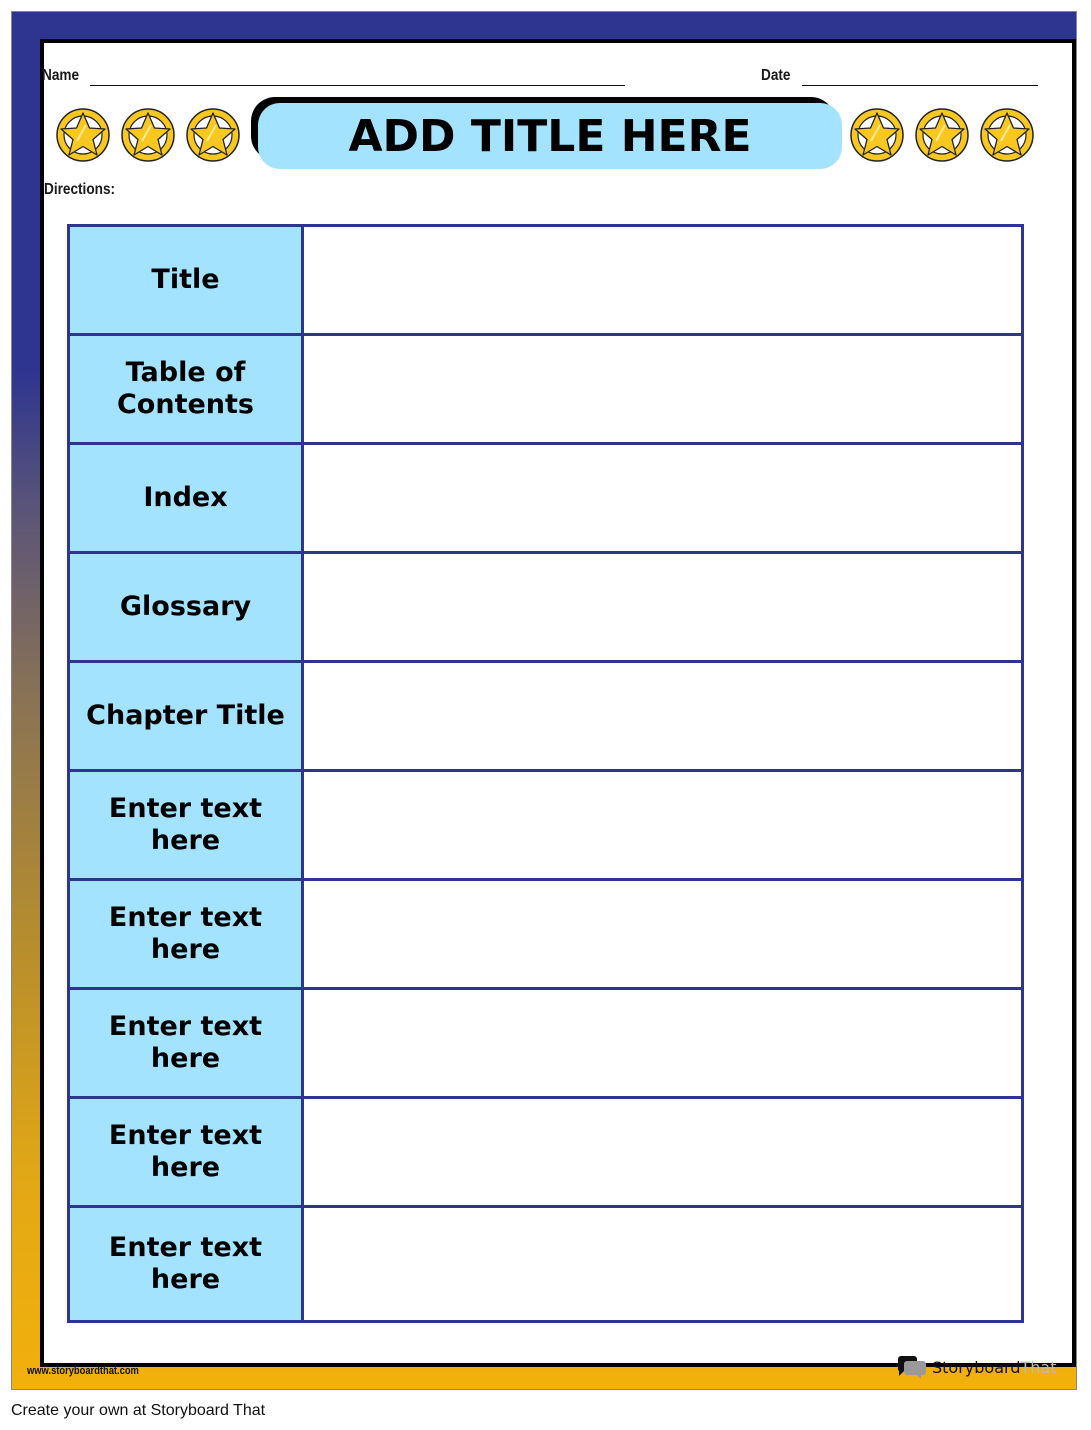  I want to click on date-input-line, so click(920, 85).